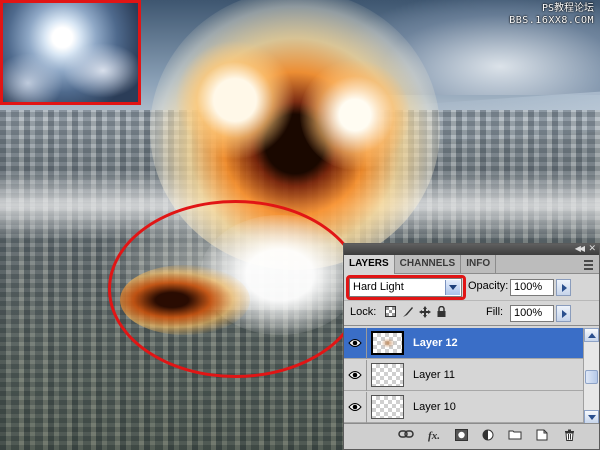  What do you see at coordinates (461, 436) in the screenshot?
I see `add-mask-icon` at bounding box center [461, 436].